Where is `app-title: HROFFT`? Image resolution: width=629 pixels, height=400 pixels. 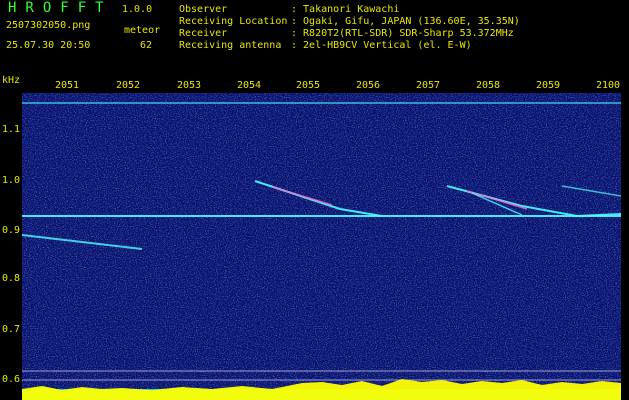
app-title: HROFFT is located at coordinates (60, 8).